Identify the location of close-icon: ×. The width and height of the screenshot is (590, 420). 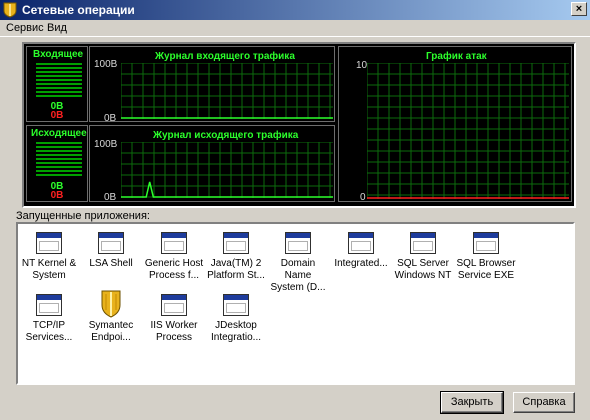
(579, 9).